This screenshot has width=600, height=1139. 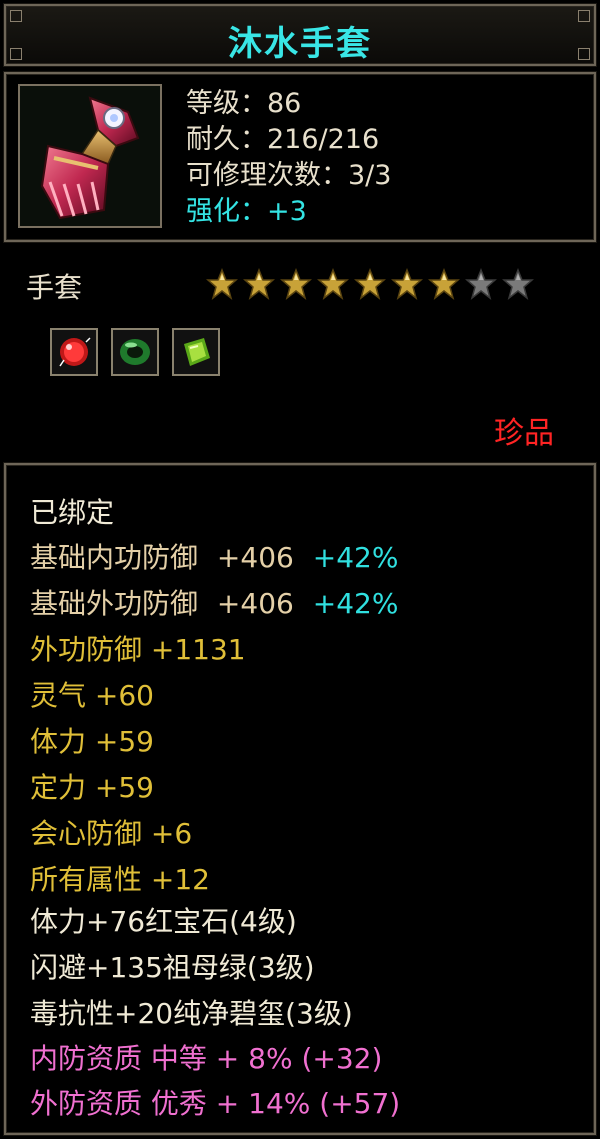 I want to click on stat-base-inner-defense: 基础内功防御 +406 +42%, so click(x=214, y=558).